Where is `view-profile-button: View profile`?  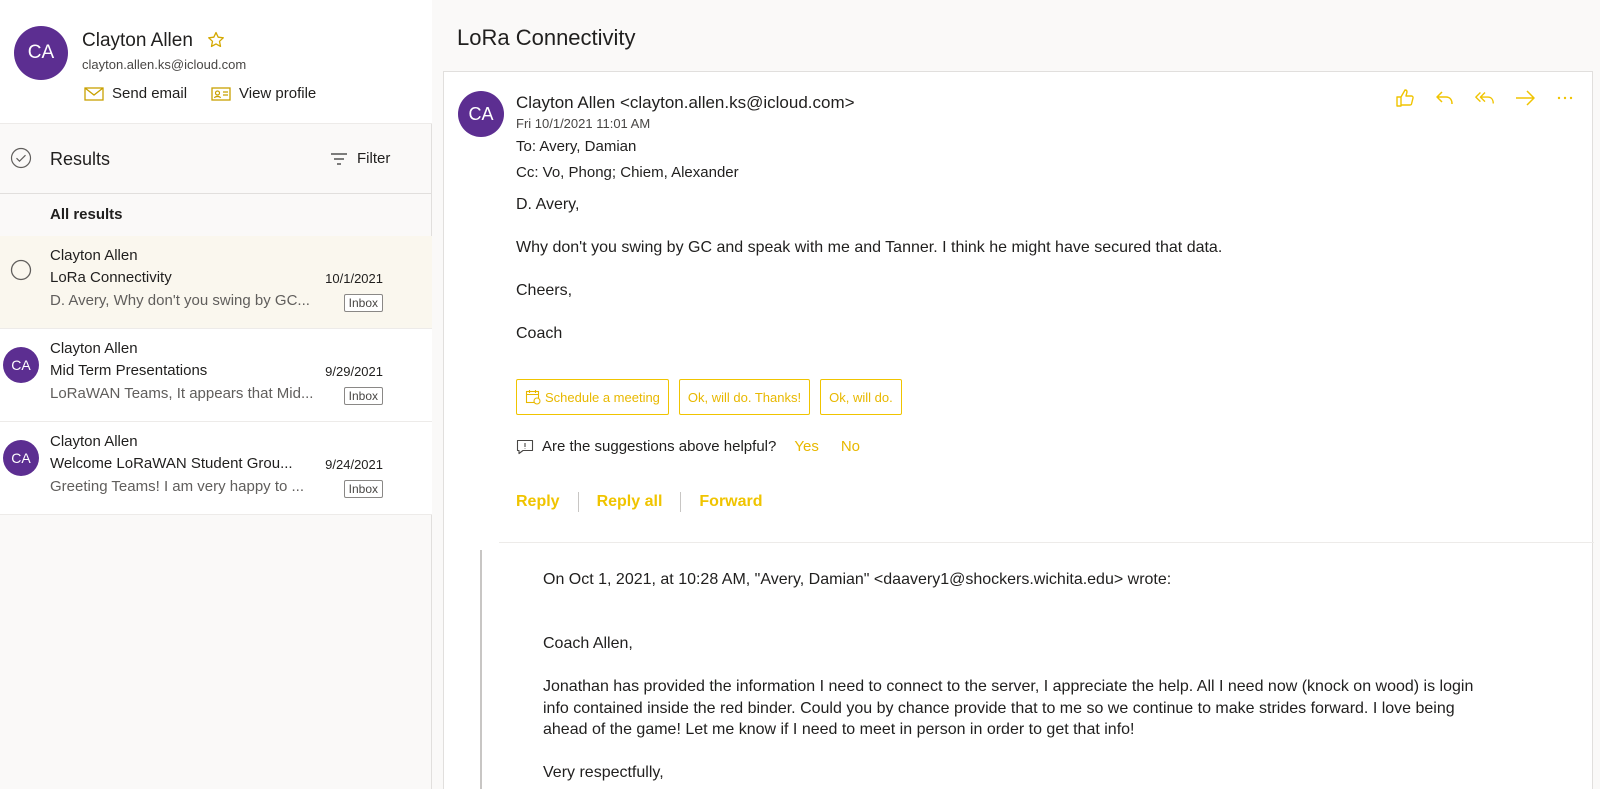
view-profile-button: View profile is located at coordinates (263, 93).